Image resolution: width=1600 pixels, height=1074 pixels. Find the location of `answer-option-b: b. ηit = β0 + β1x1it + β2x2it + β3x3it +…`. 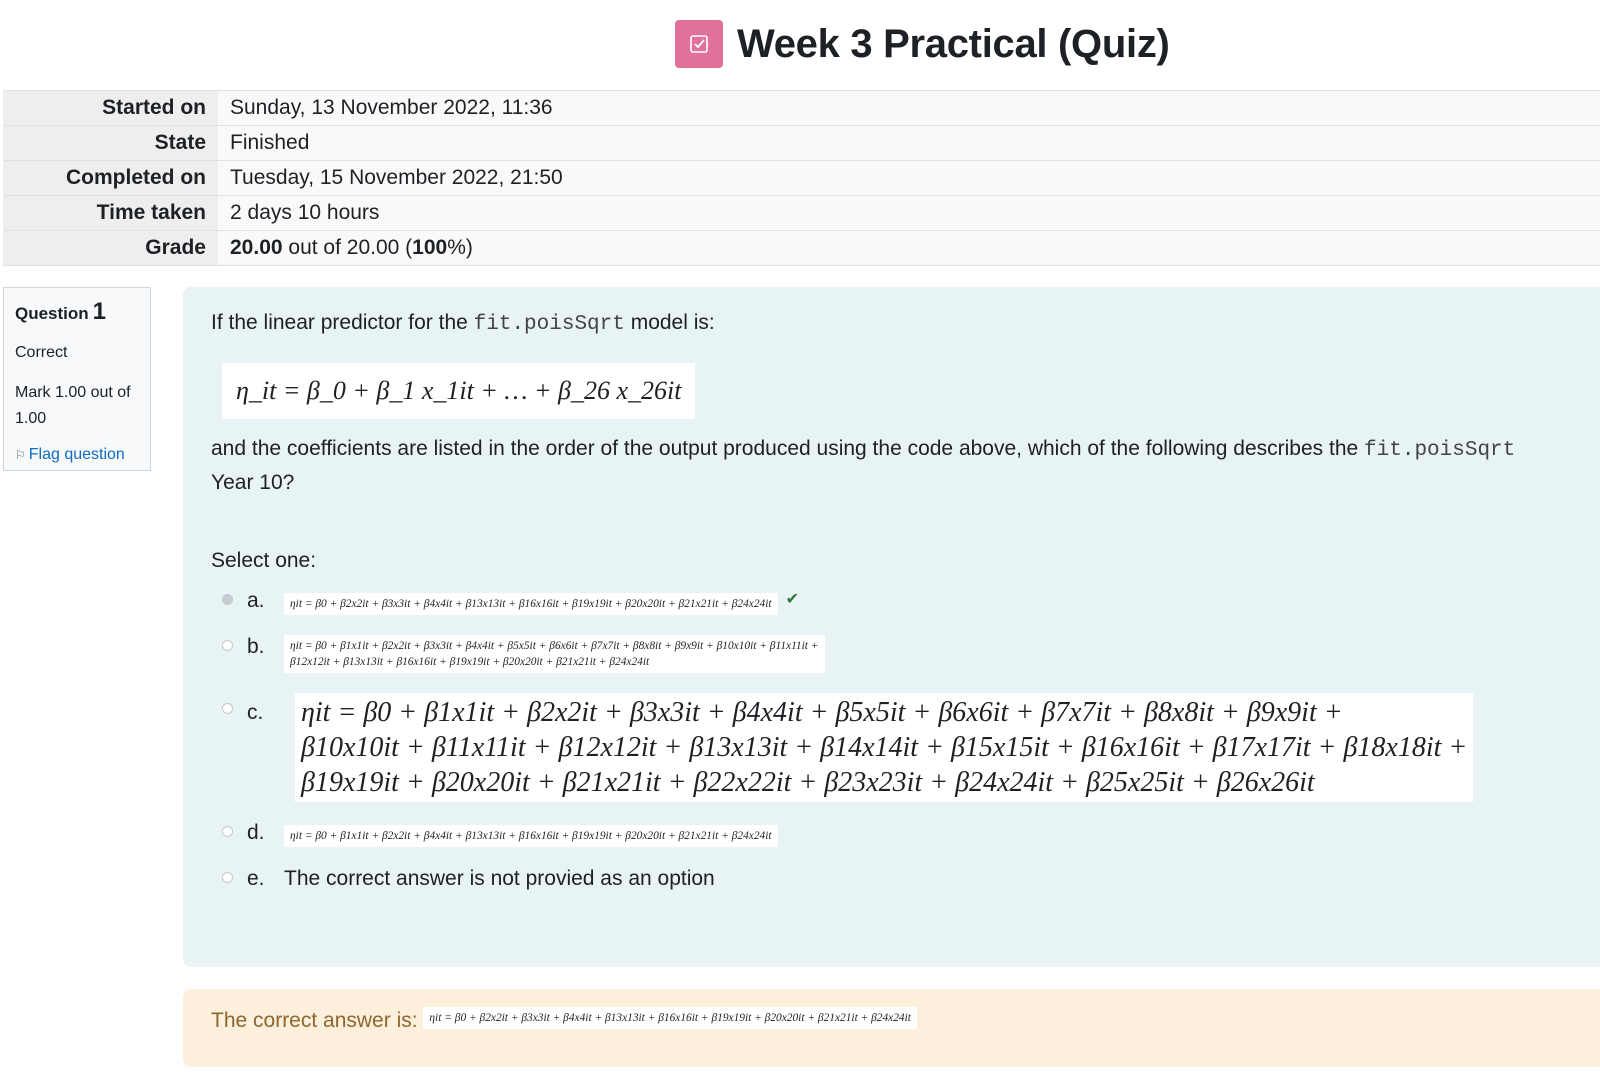

answer-option-b: b. ηit = β0 + β1x1it + β2x2it + β3x3it +… is located at coordinates (898, 664).